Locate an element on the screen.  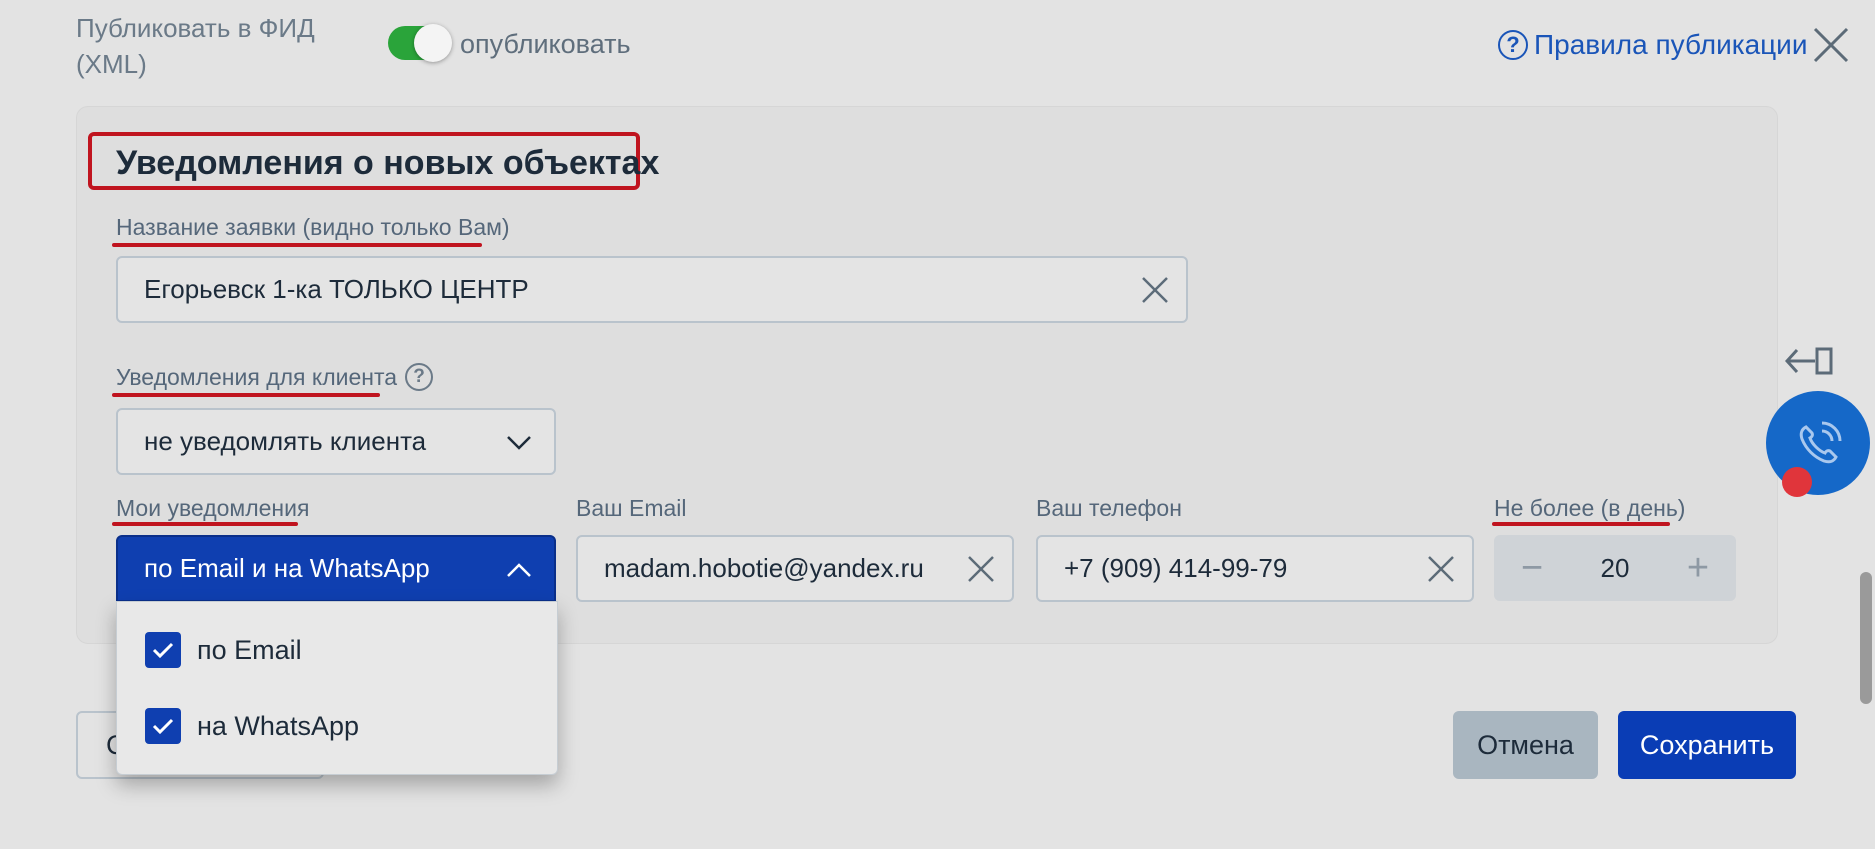
phone-input: +7 (909) 414-99-79 is located at coordinates (1255, 568).